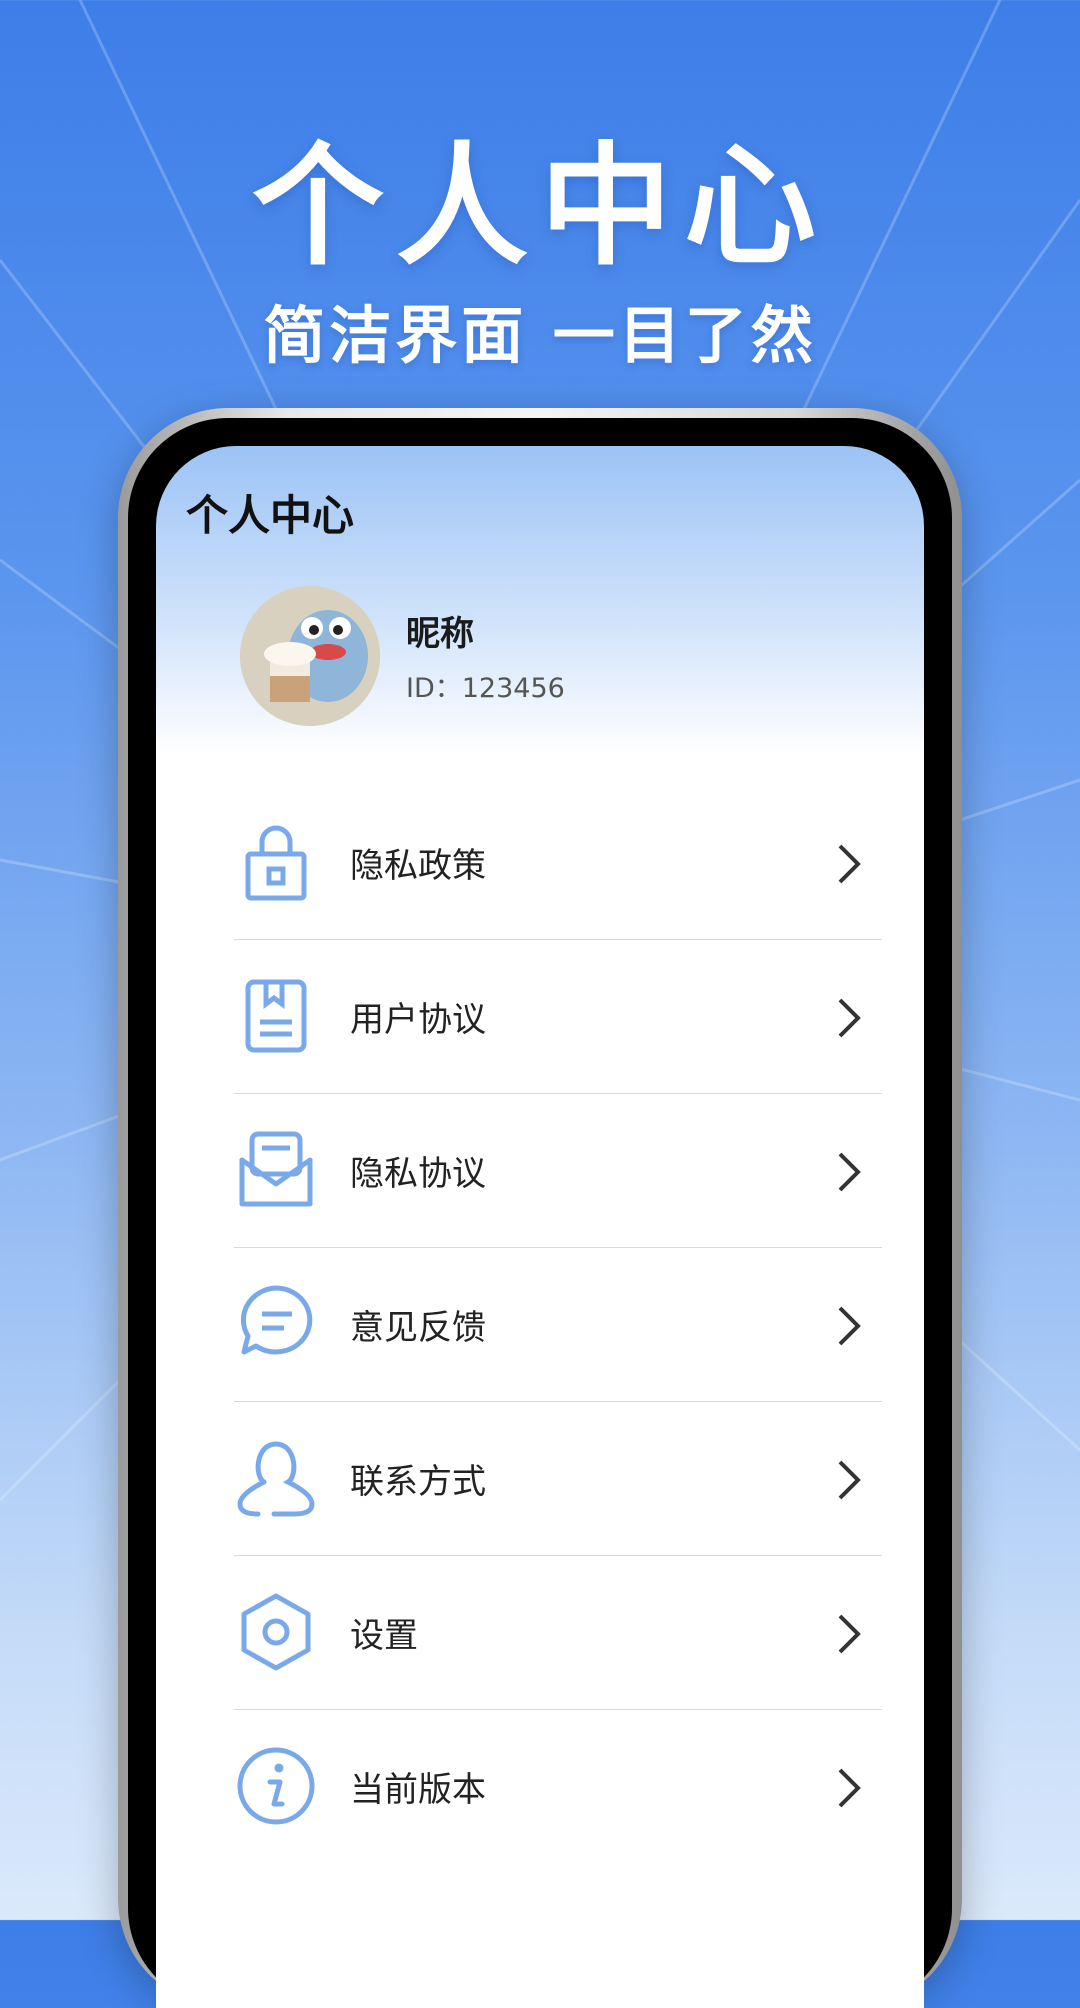 The image size is (1080, 2008). What do you see at coordinates (558, 863) in the screenshot?
I see `menu-item-privacy-policy: 隐私政策` at bounding box center [558, 863].